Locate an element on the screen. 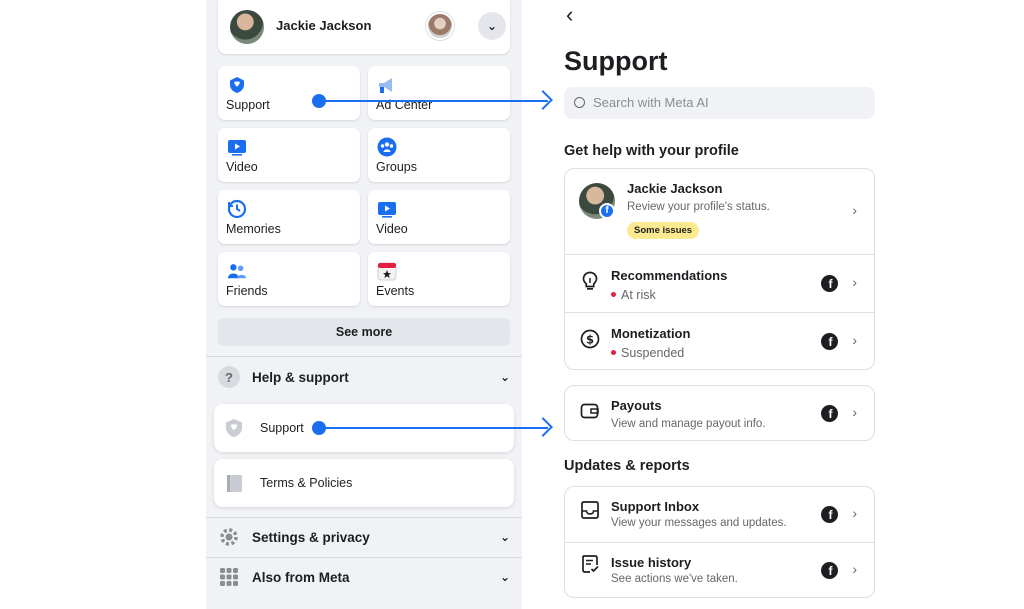 This screenshot has width=1024, height=609. recommendations-status-text: At risk is located at coordinates (638, 295).